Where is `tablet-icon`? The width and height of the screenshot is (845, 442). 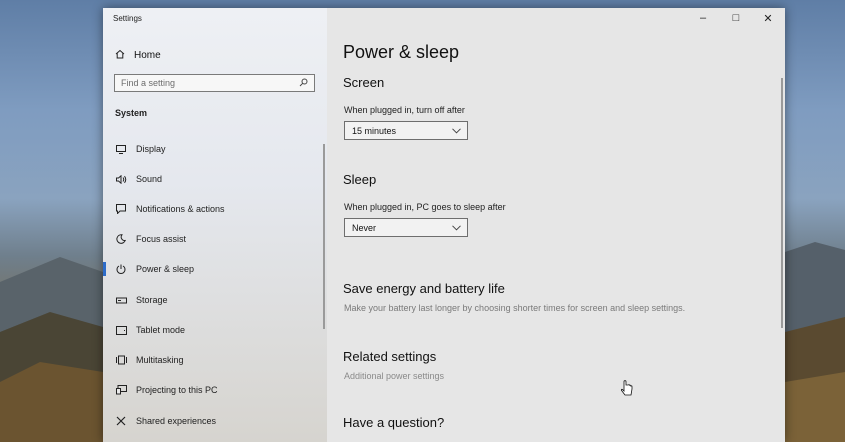
tablet-icon is located at coordinates (121, 330).